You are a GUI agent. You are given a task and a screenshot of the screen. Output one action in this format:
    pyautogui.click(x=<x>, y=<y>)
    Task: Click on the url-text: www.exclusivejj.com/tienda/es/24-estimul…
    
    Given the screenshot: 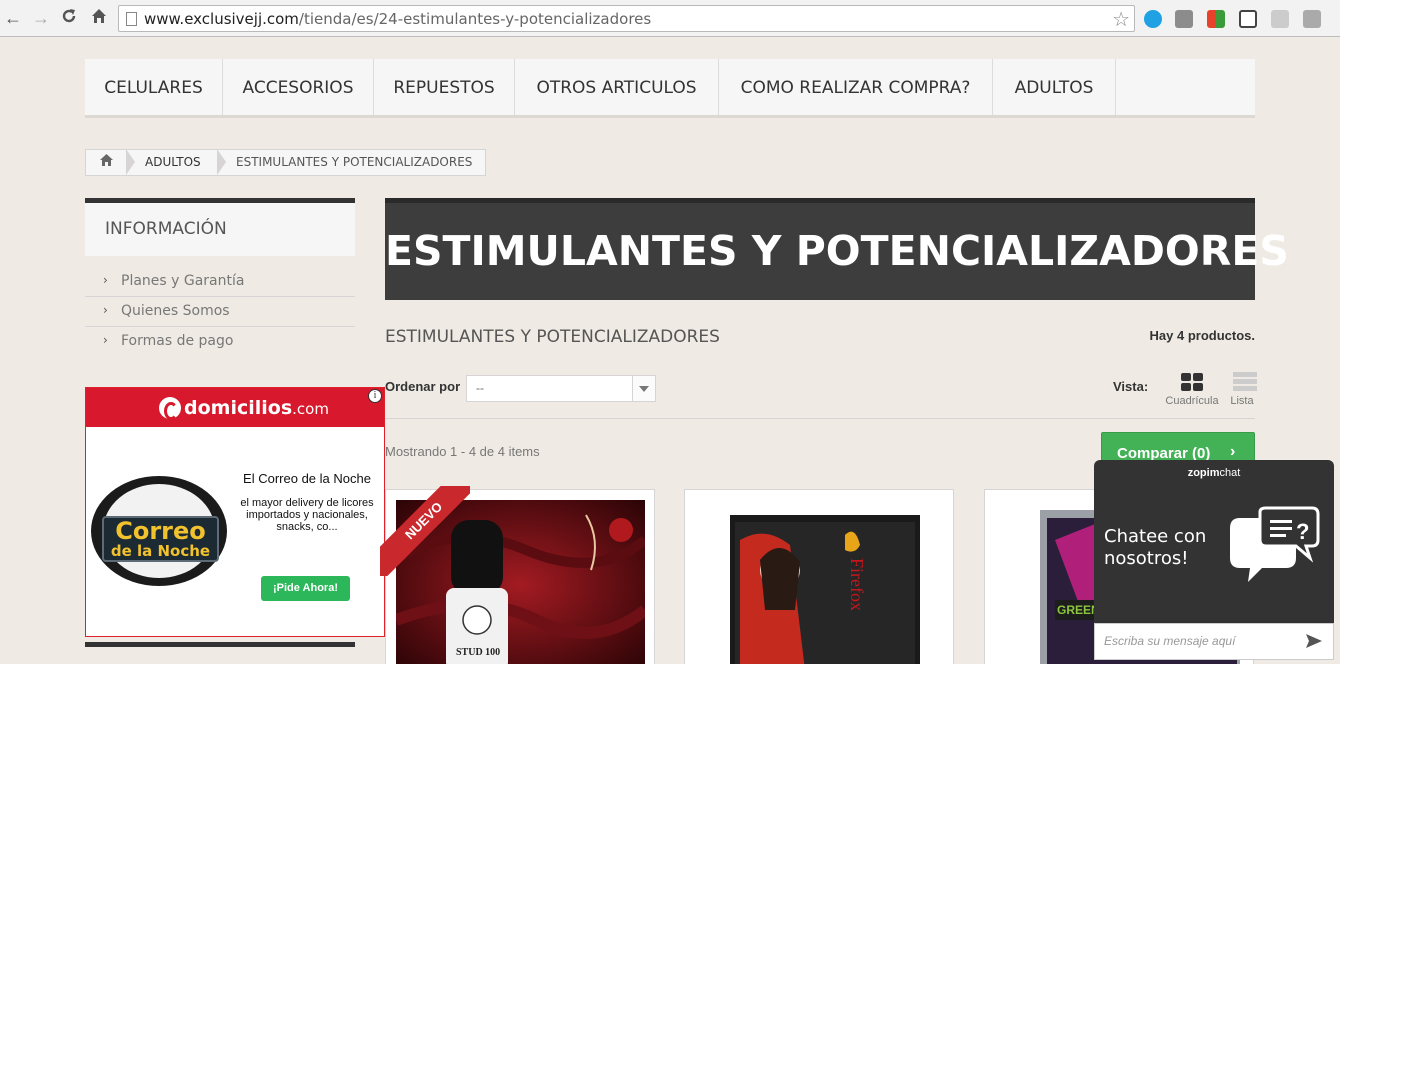 What is the action you would take?
    pyautogui.click(x=398, y=19)
    